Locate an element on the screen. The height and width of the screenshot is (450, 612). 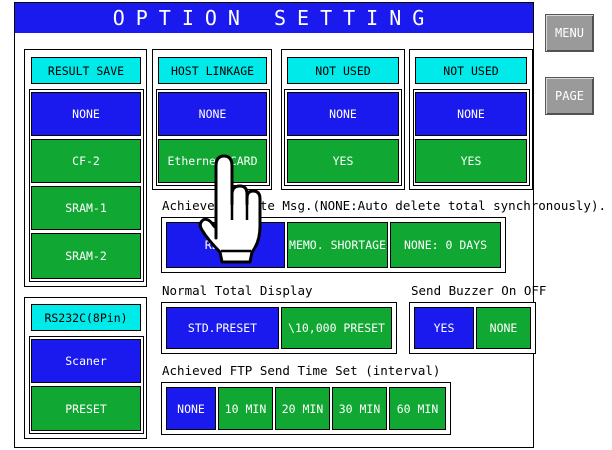
not-used-1-option-none: NONE is located at coordinates (343, 114).